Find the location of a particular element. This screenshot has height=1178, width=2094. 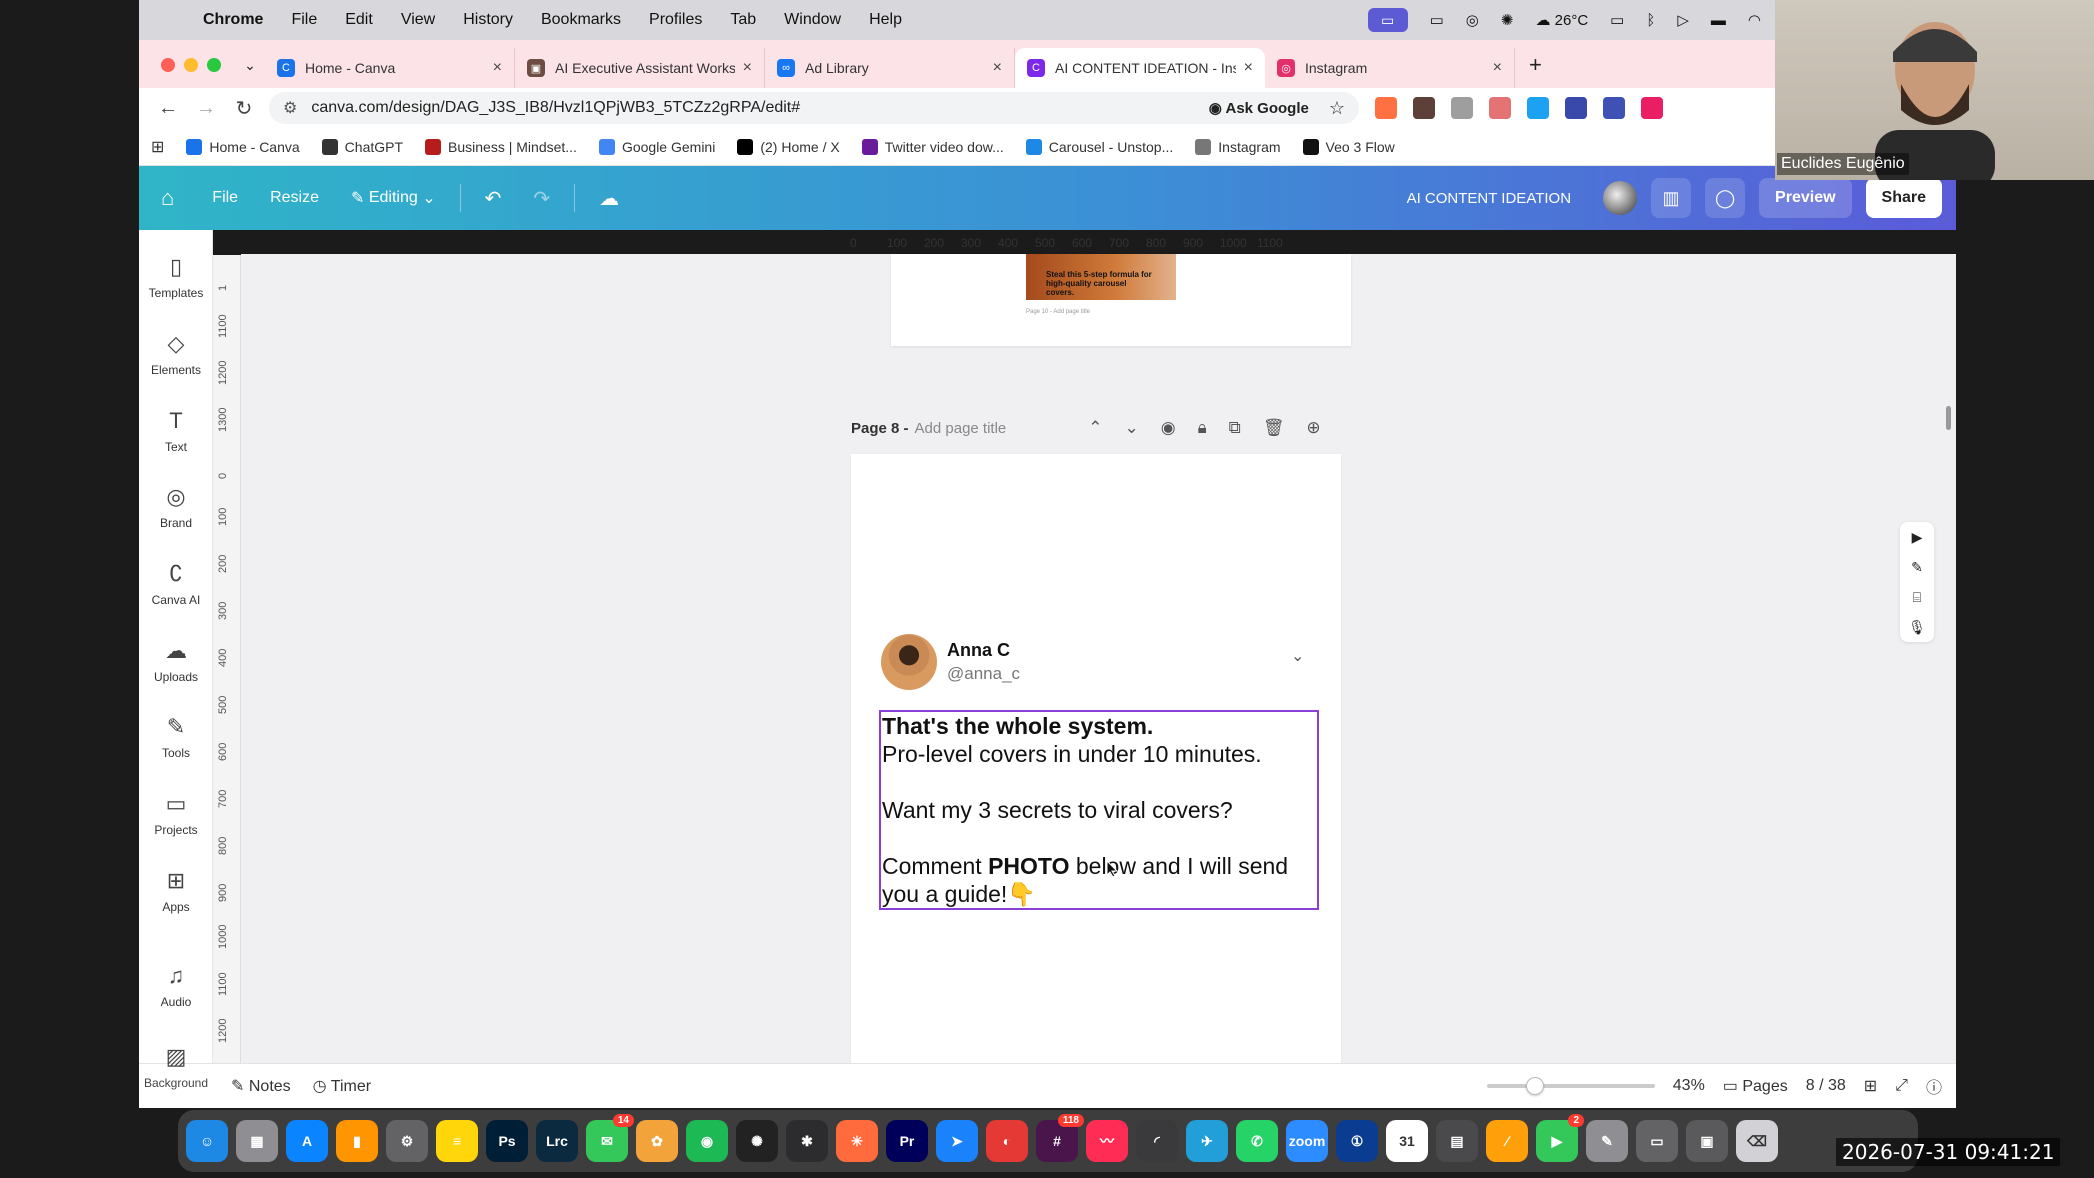

dock-app-icon: ✉ 14 is located at coordinates (610, 1138).